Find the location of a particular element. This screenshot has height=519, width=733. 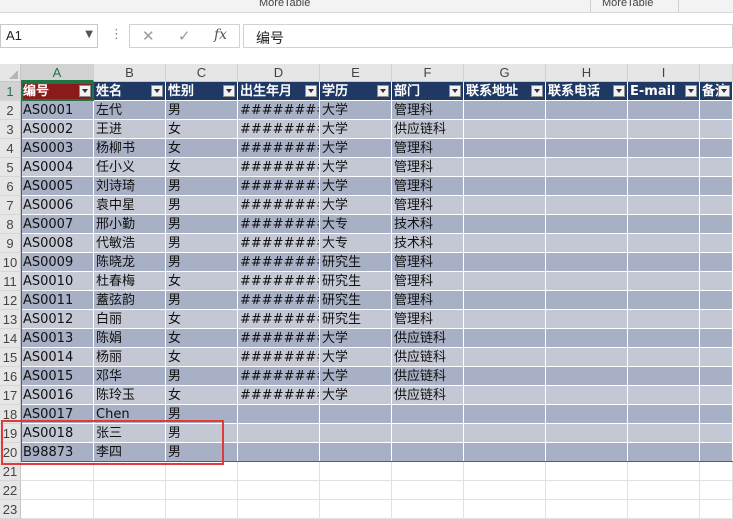

row-header: 18 is located at coordinates (10, 414).